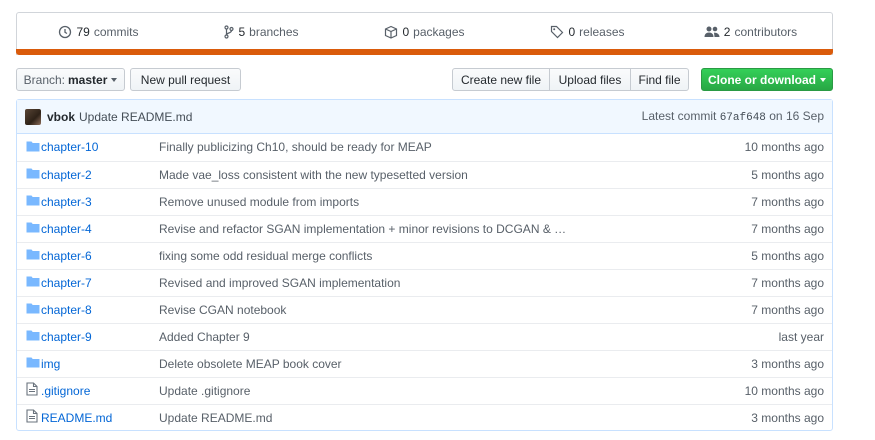 The height and width of the screenshot is (440, 875). Describe the element at coordinates (602, 31) in the screenshot. I see `releases-label: releases` at that location.